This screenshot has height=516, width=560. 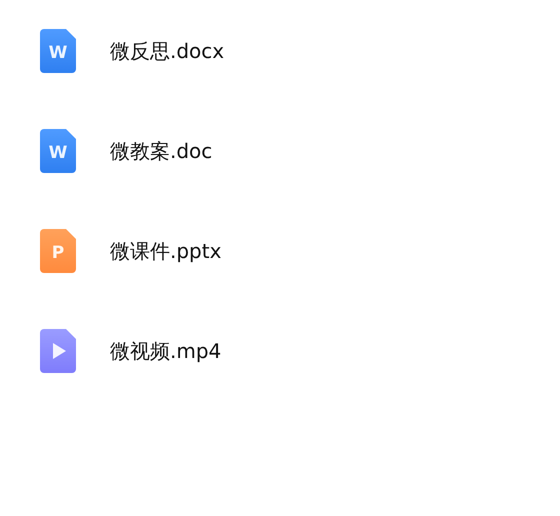 I want to click on file-name: 微课件.pptx, so click(x=166, y=251).